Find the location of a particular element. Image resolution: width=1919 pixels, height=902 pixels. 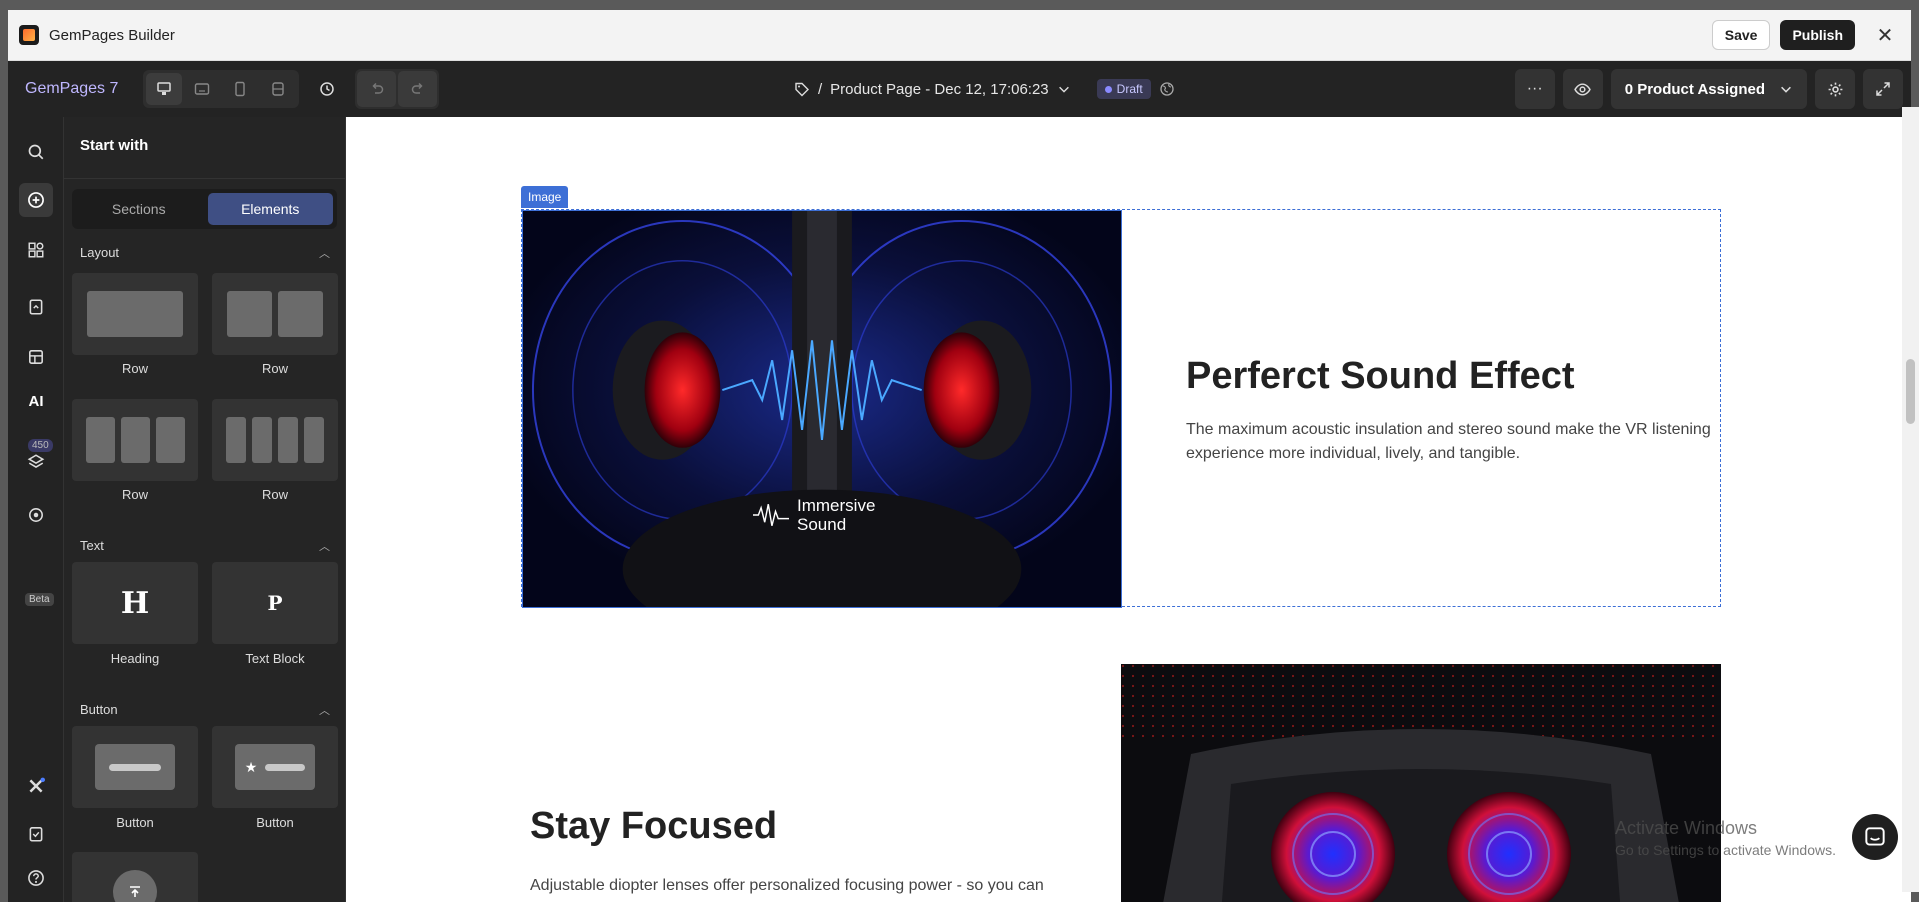

layout-section-header: Layout ︿ is located at coordinates (205, 252).